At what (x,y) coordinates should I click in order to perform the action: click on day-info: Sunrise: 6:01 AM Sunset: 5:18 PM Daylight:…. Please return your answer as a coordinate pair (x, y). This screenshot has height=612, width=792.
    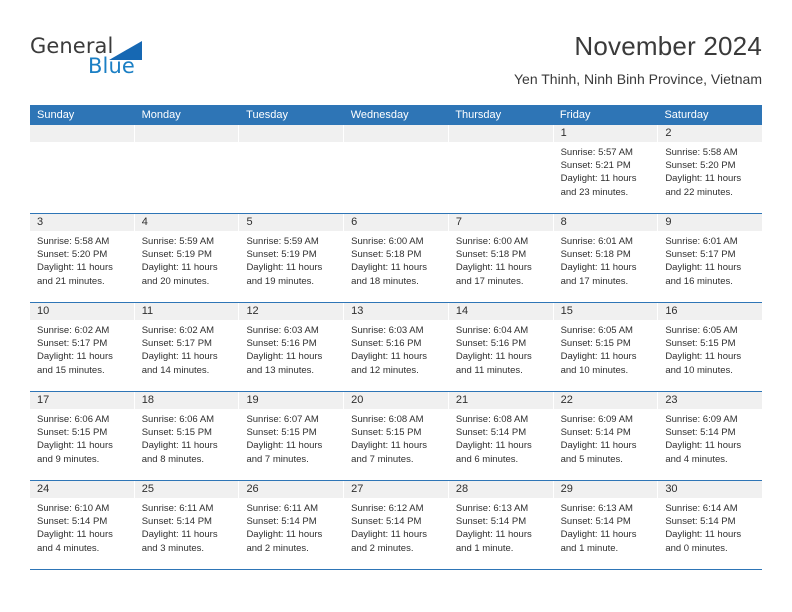
    Looking at the image, I should click on (606, 259).